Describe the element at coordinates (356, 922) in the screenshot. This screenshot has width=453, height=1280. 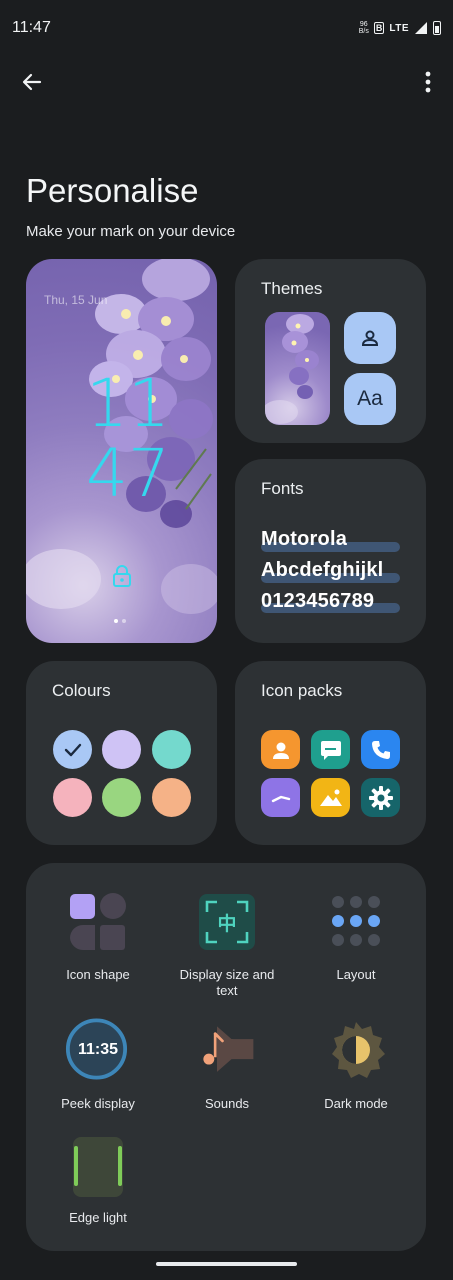
I see `layout-grid-icon` at that location.